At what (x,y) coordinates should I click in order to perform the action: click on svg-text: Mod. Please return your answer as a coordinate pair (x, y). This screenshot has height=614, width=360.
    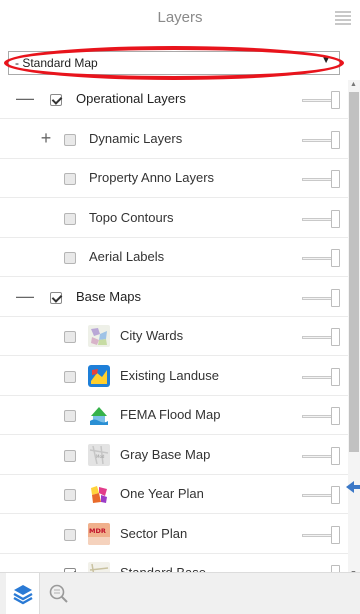
    Looking at the image, I should click on (100, 456).